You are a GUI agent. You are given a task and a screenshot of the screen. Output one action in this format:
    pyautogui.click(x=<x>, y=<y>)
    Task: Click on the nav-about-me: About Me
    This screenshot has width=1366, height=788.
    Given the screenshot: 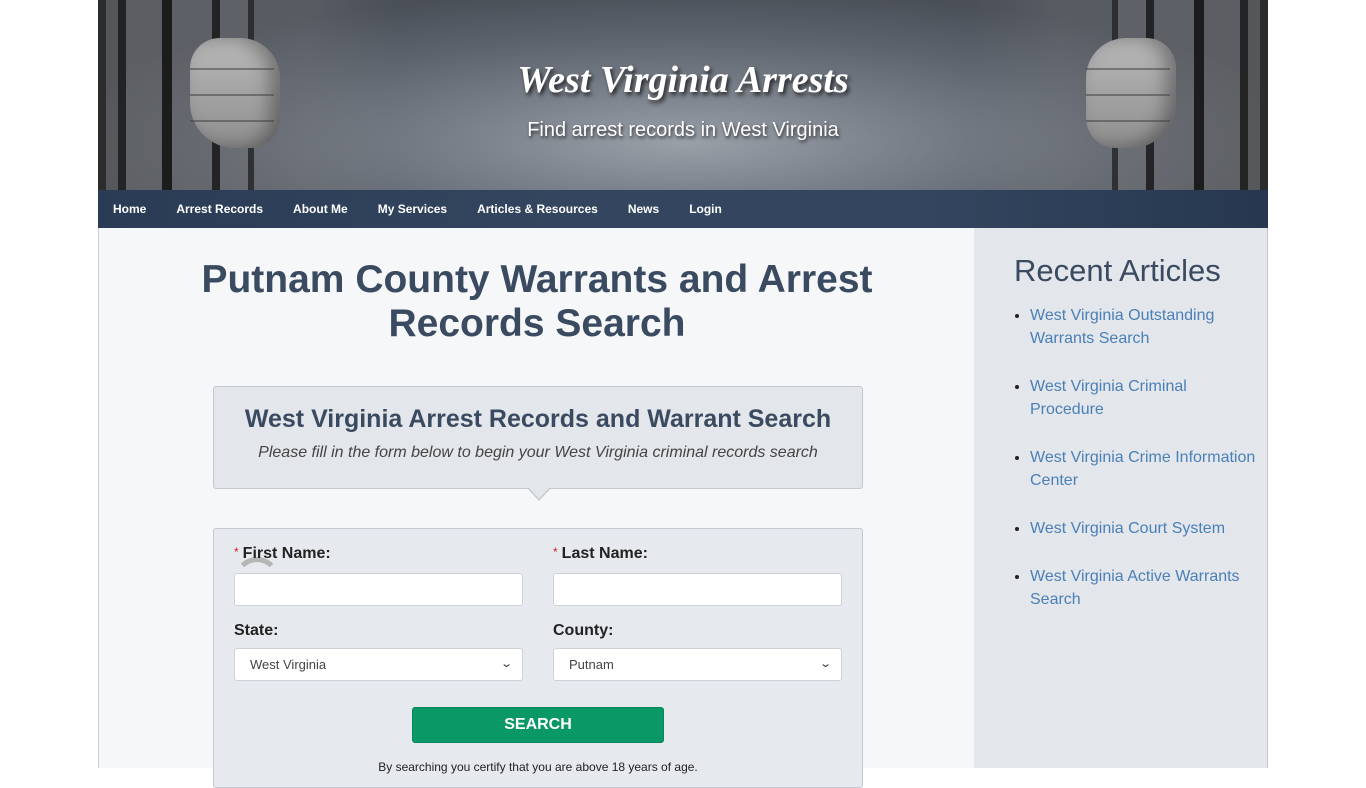 What is the action you would take?
    pyautogui.click(x=320, y=209)
    